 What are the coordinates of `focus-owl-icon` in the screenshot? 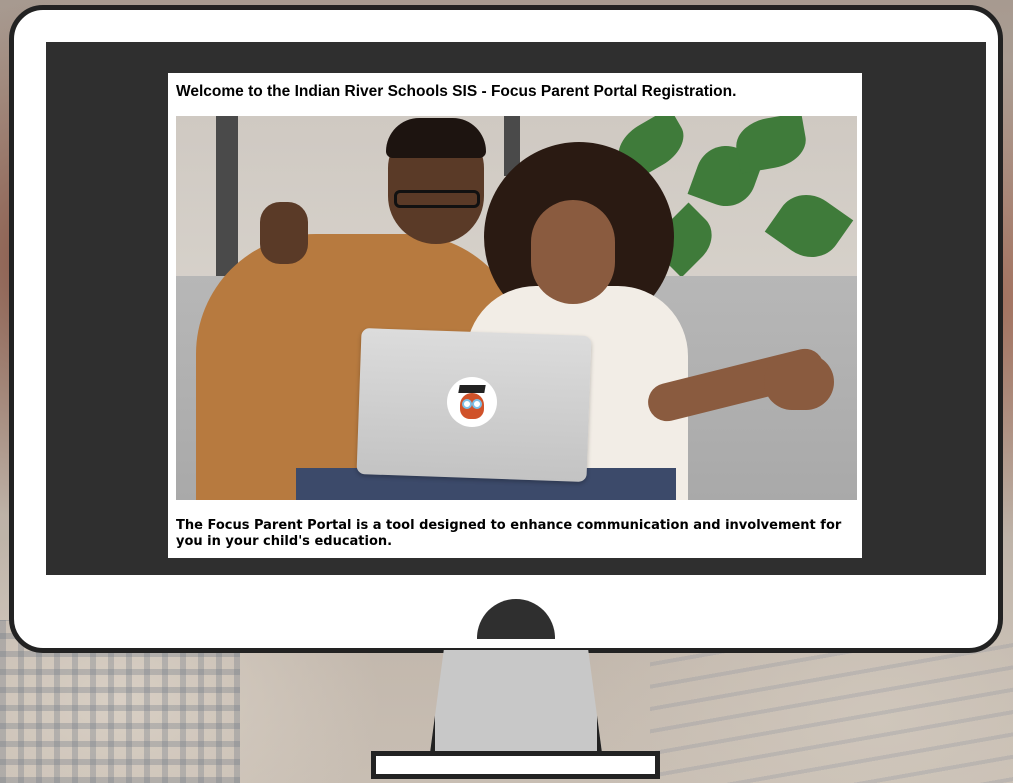 It's located at (472, 402).